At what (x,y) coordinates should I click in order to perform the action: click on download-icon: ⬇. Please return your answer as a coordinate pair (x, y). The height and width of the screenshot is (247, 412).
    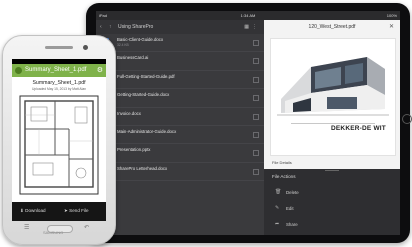
    Looking at the image, I should click on (22, 210).